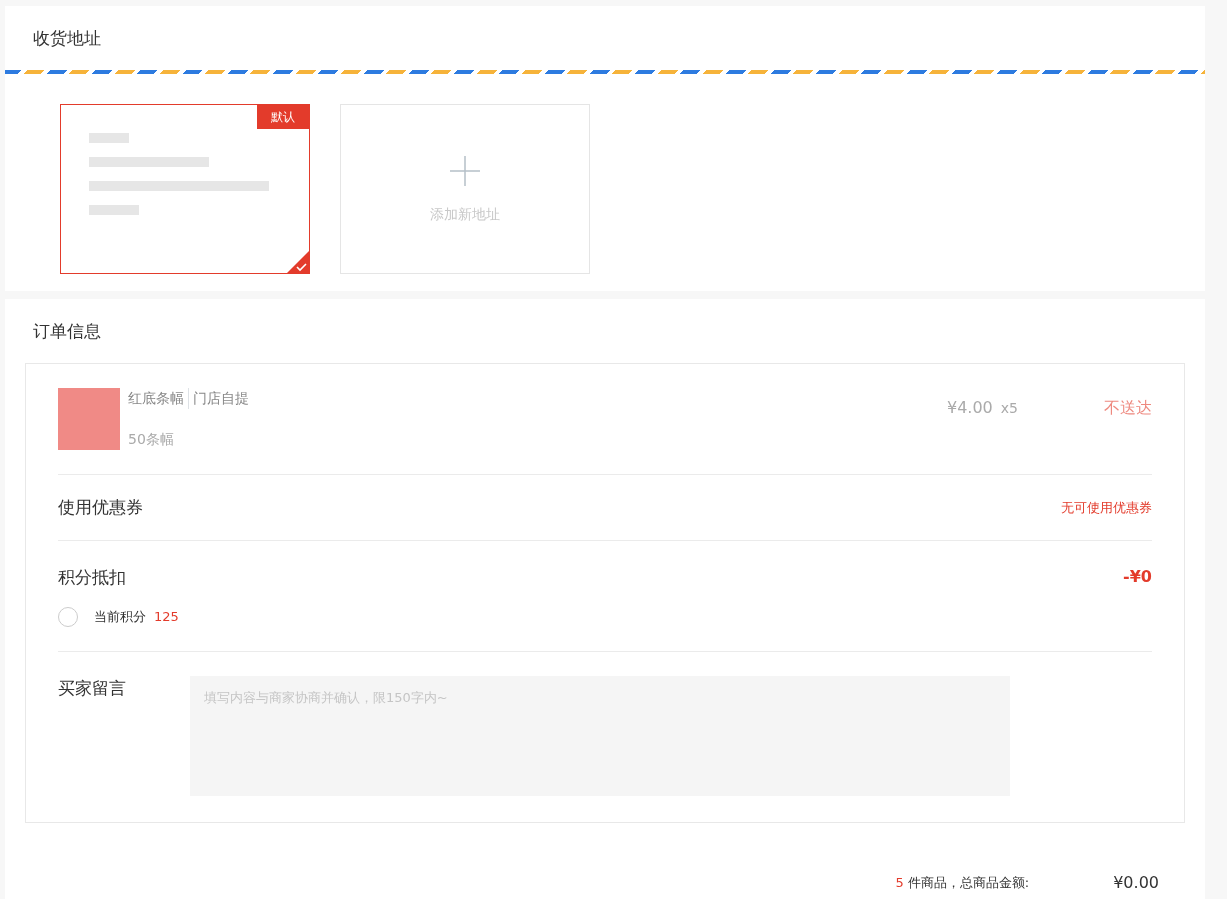 The width and height of the screenshot is (1227, 899). What do you see at coordinates (1136, 882) in the screenshot?
I see `total-amount: ¥0.00` at bounding box center [1136, 882].